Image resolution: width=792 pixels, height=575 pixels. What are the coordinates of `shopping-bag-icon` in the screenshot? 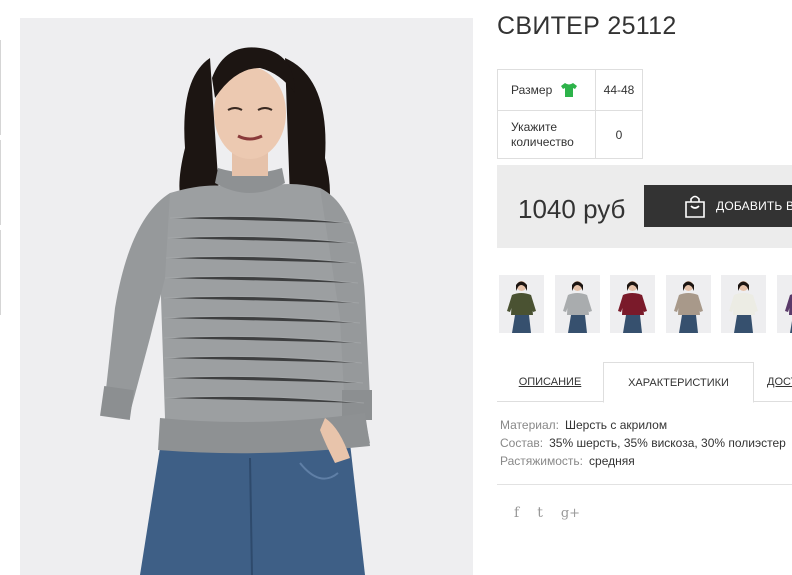 It's located at (695, 206).